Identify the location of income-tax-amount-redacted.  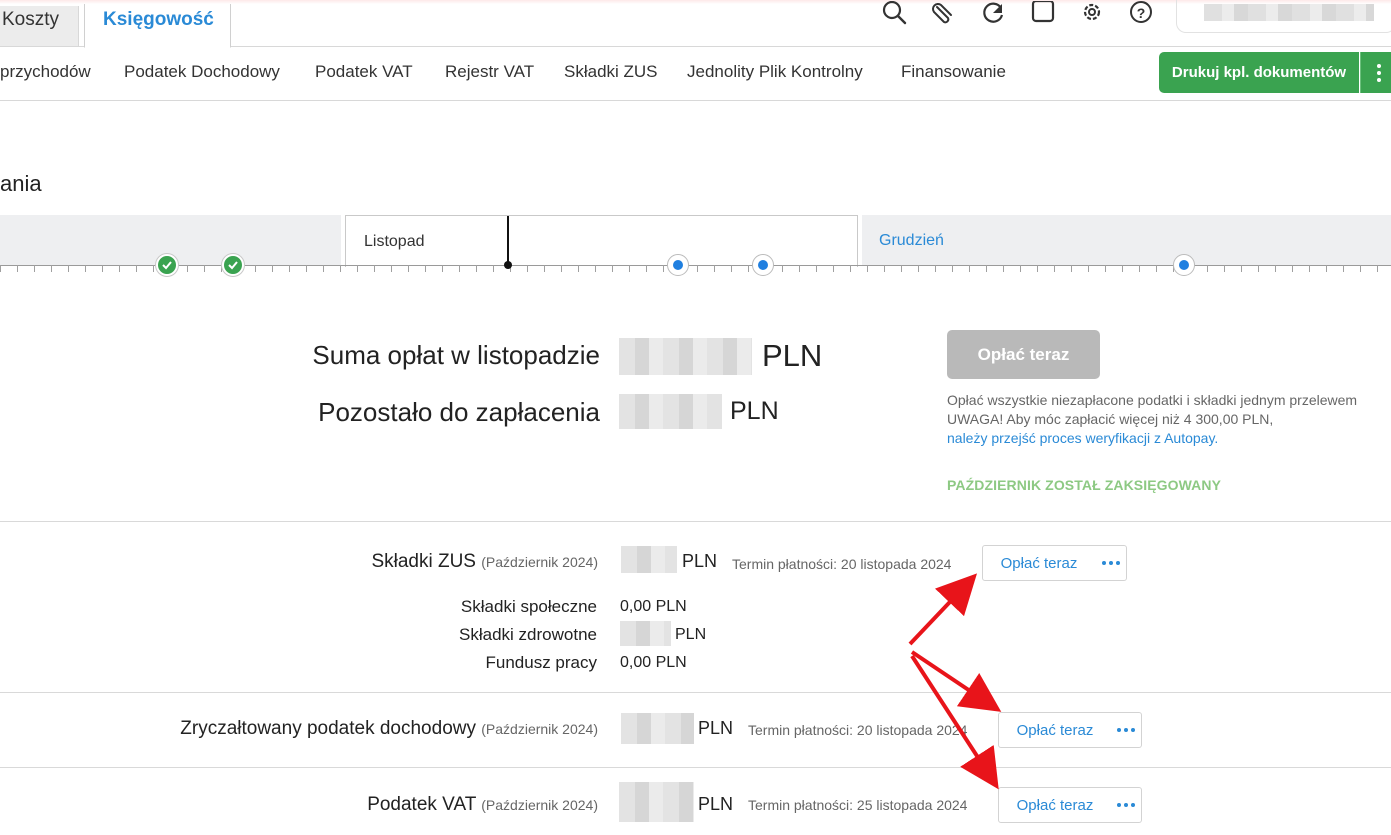
(657, 728).